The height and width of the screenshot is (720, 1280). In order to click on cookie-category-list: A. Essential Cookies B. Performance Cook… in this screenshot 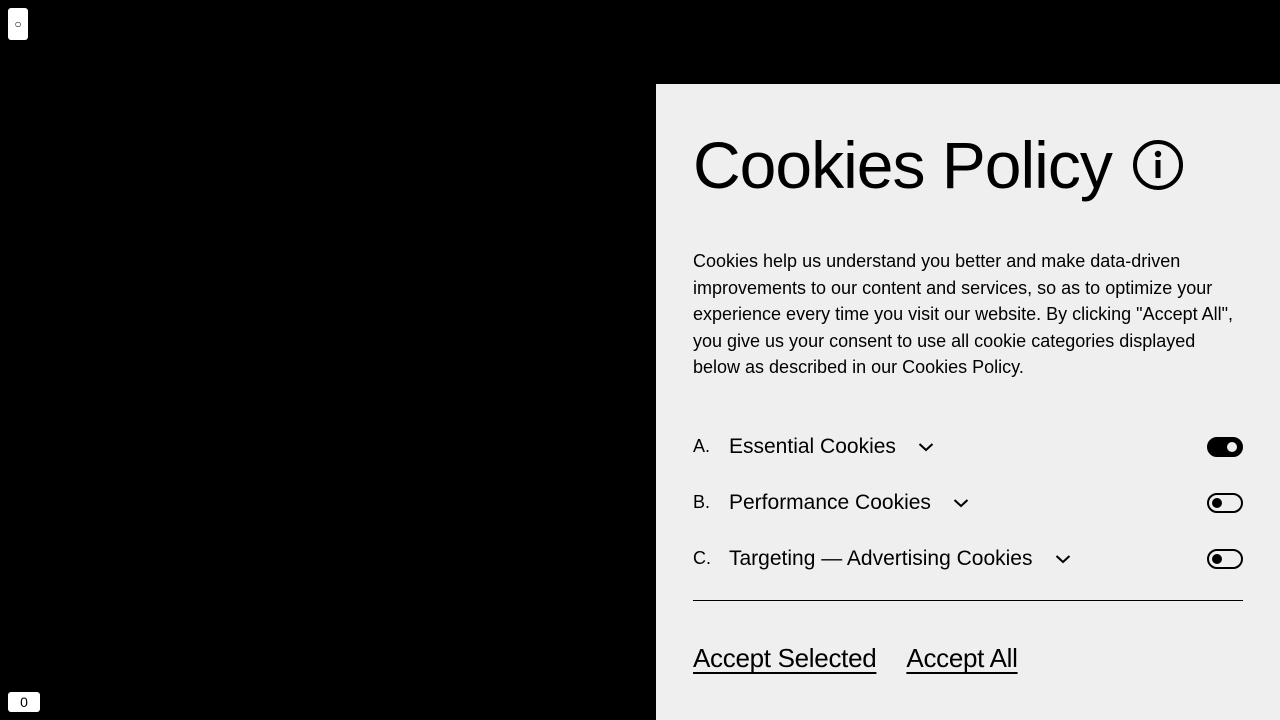, I will do `click(968, 503)`.